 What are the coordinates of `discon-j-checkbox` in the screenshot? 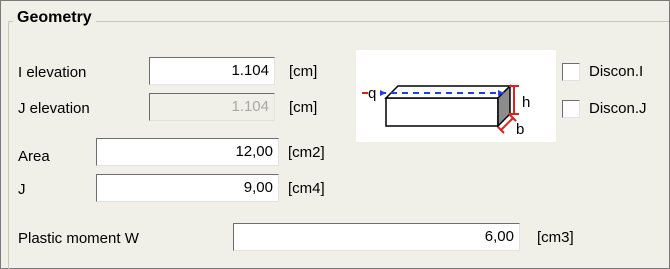 It's located at (571, 109).